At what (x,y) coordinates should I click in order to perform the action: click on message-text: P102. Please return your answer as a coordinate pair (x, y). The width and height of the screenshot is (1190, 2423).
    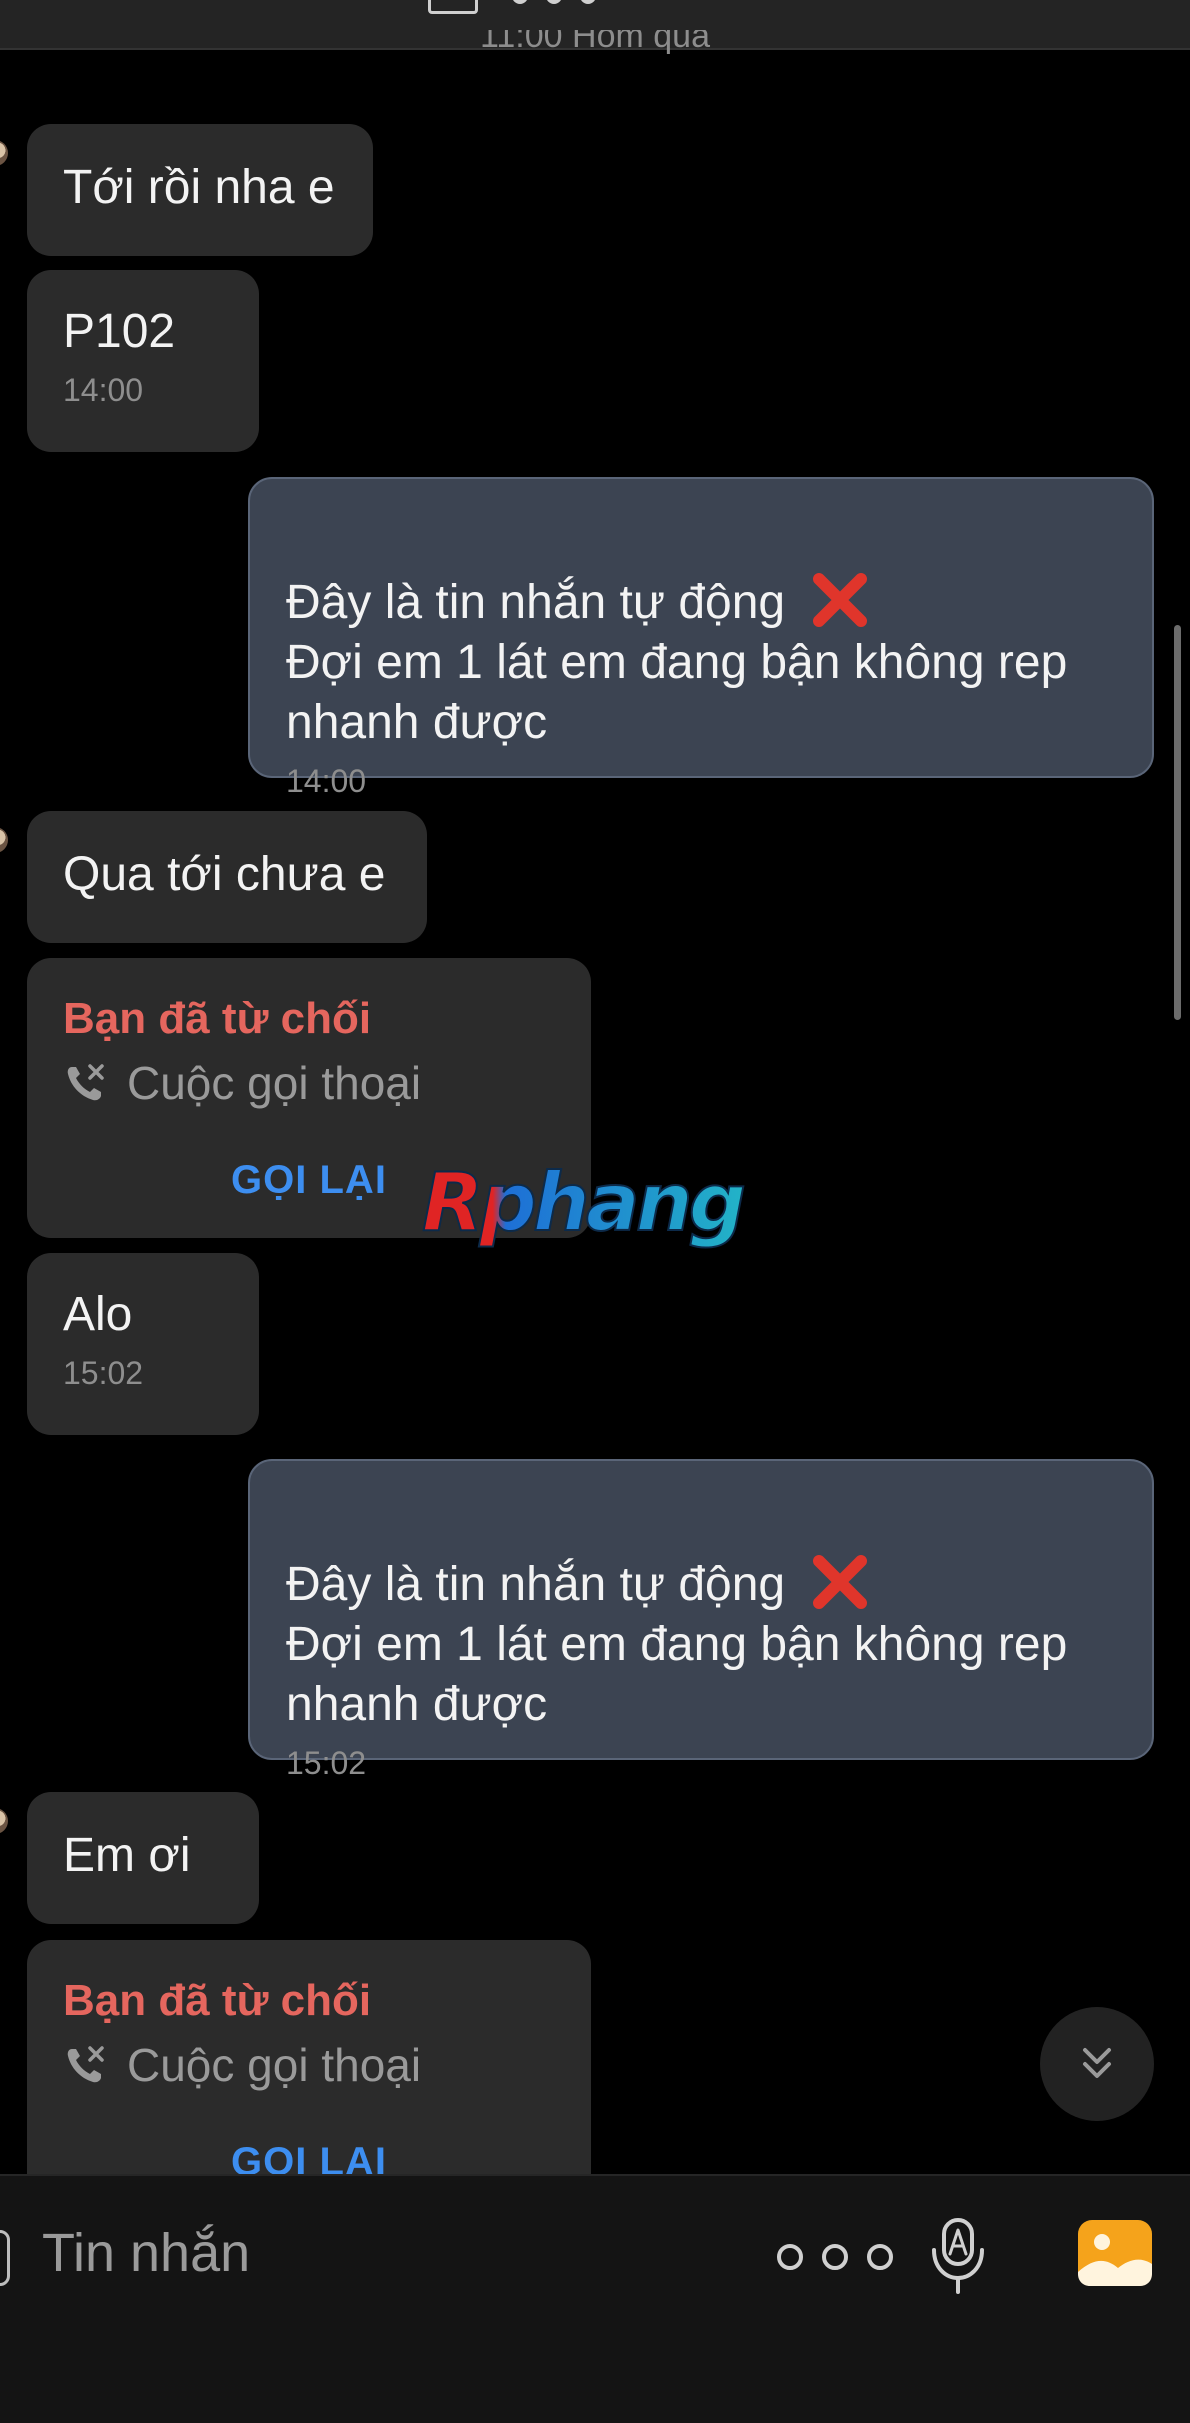
    Looking at the image, I should click on (119, 331).